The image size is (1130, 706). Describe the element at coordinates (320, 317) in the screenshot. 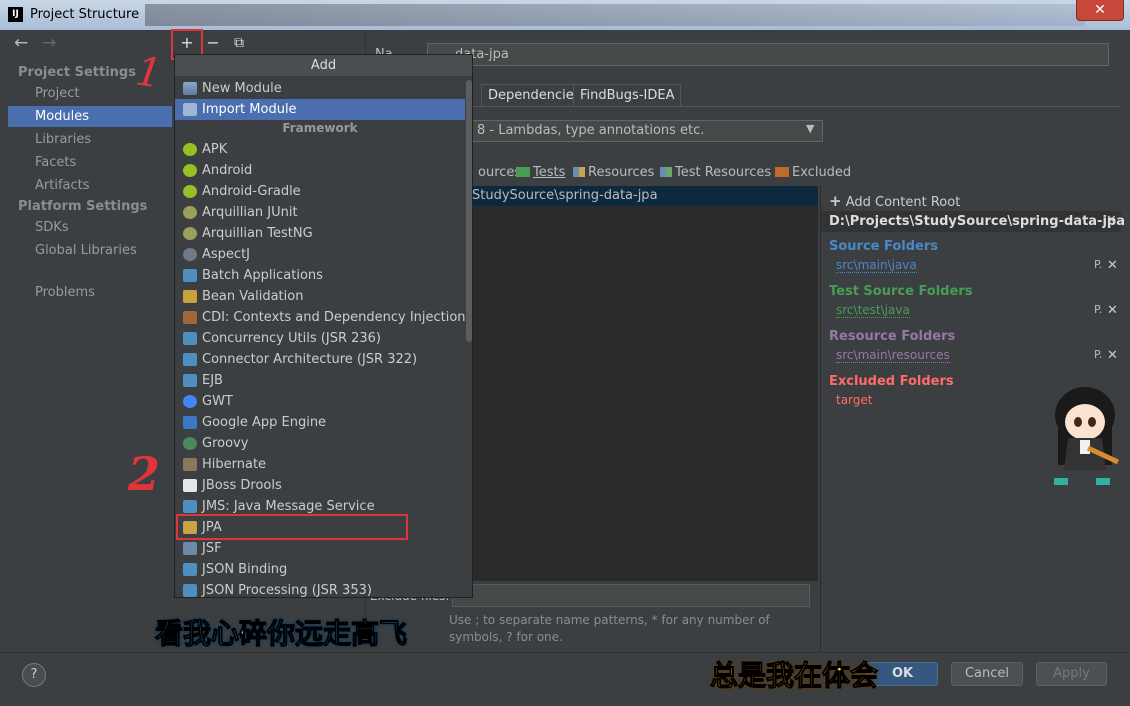

I see `menu-item-framework: CDI: Contexts and Dependency Injection` at that location.